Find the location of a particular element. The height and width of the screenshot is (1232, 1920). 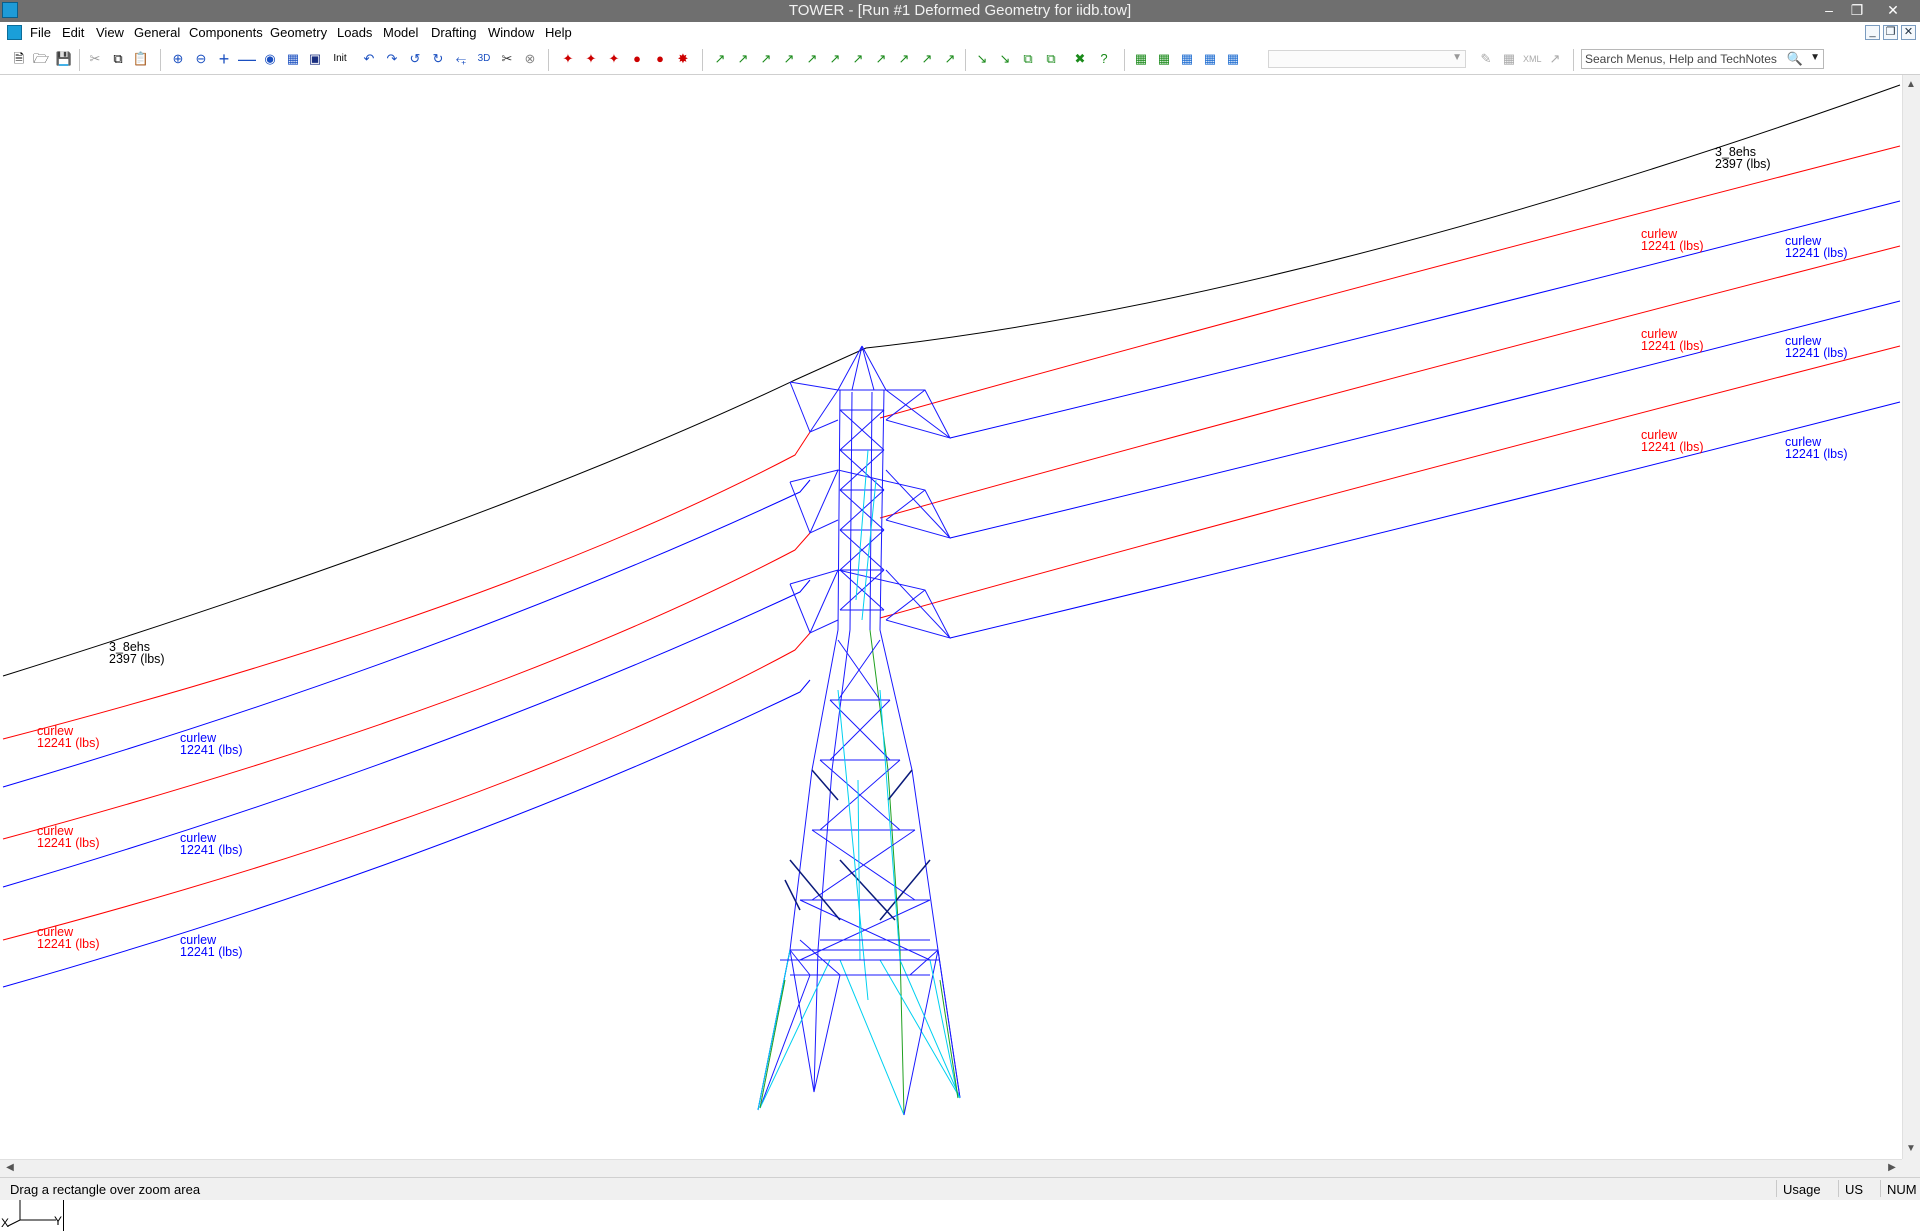

zoom-window-icon: ◉ is located at coordinates (270, 59).